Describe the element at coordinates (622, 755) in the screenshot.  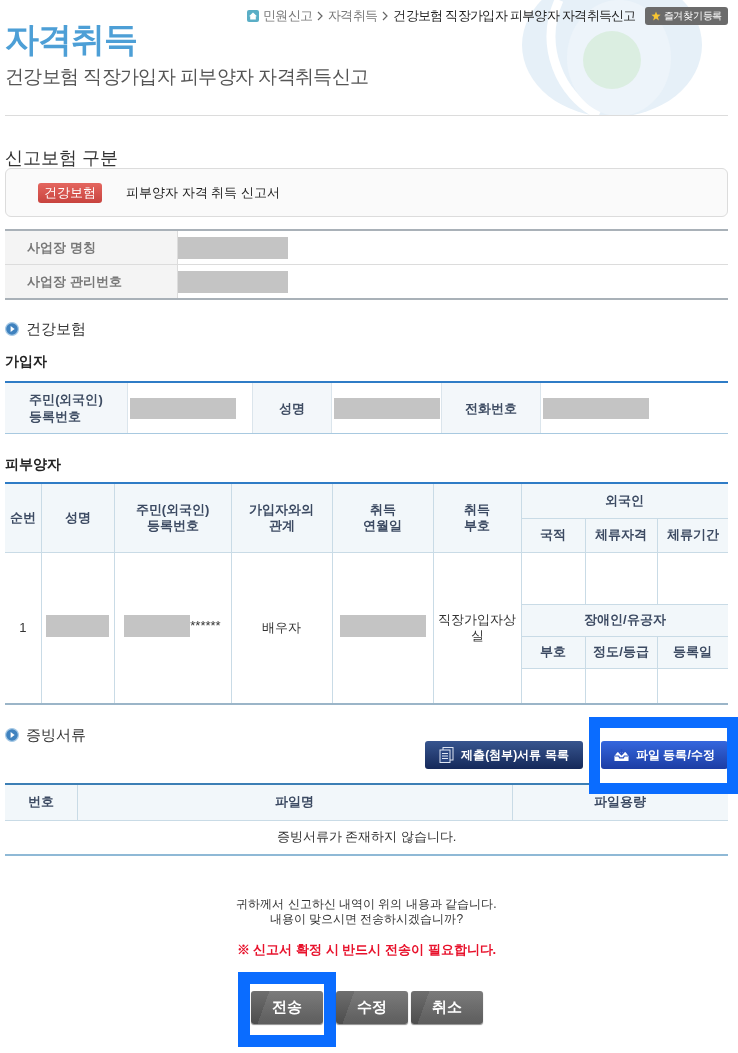
I see `inbox-icon` at that location.